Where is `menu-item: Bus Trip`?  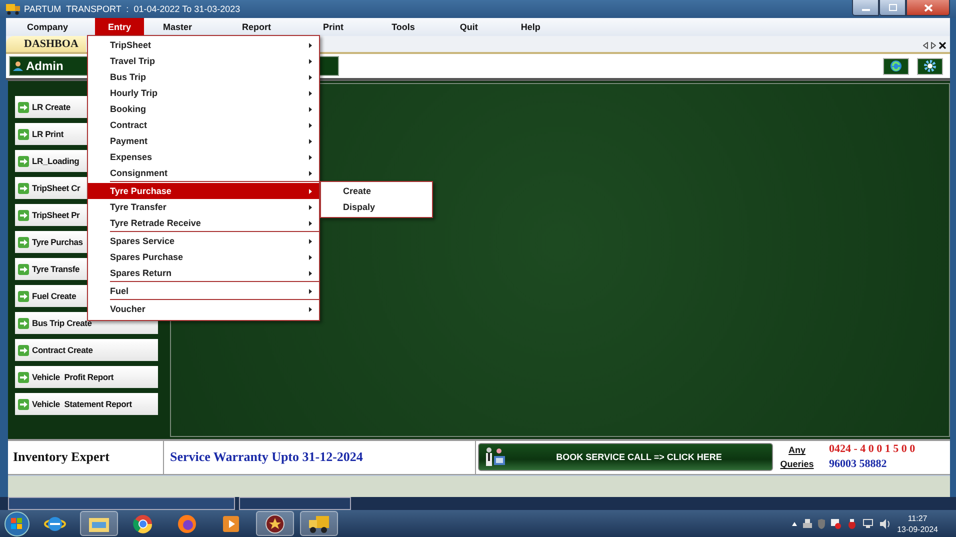
menu-item: Bus Trip is located at coordinates (203, 77).